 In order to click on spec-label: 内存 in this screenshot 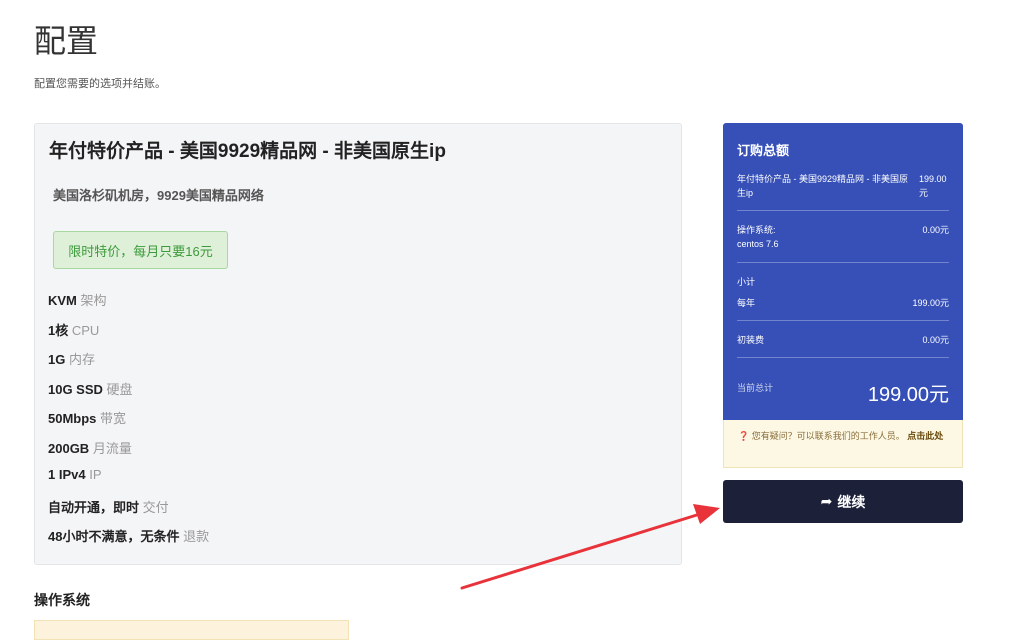, I will do `click(81, 359)`.